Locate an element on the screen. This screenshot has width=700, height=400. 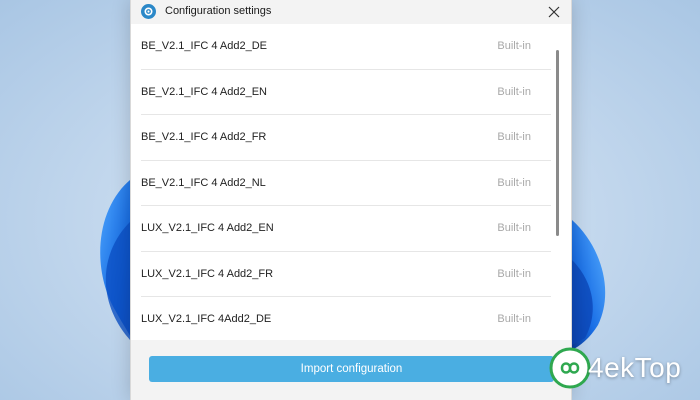
close-icon is located at coordinates (554, 12).